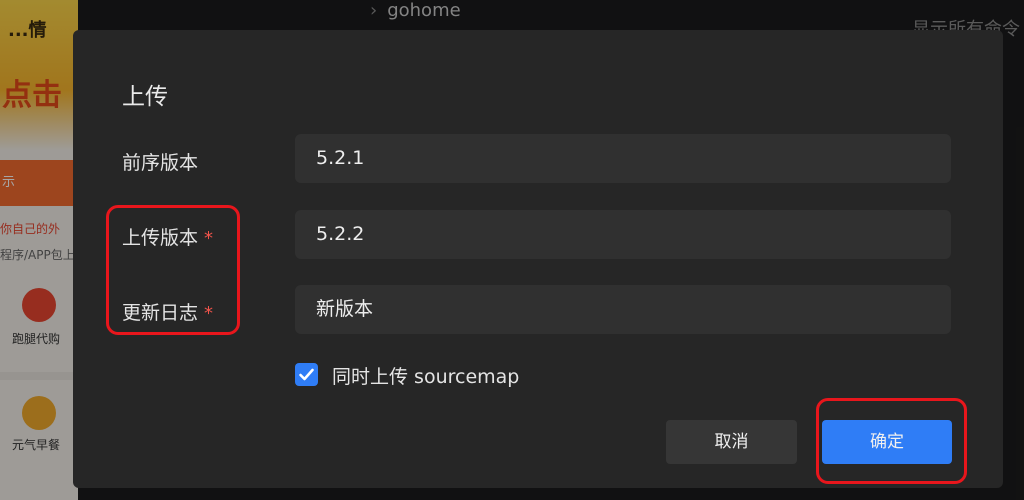 The width and height of the screenshot is (1024, 500). What do you see at coordinates (623, 234) in the screenshot?
I see `upload-version-input: 5.2.2` at bounding box center [623, 234].